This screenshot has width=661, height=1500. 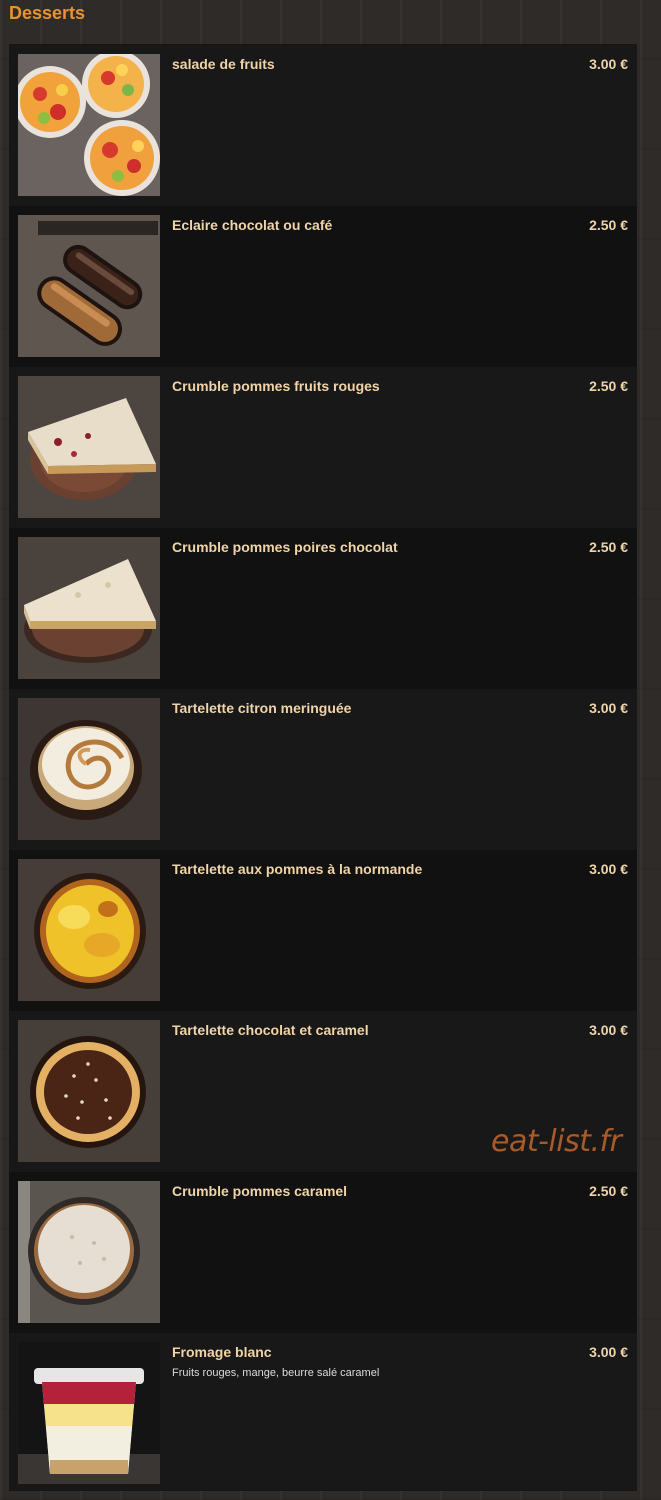 I want to click on lemon-meringue-tart-image, so click(x=89, y=769).